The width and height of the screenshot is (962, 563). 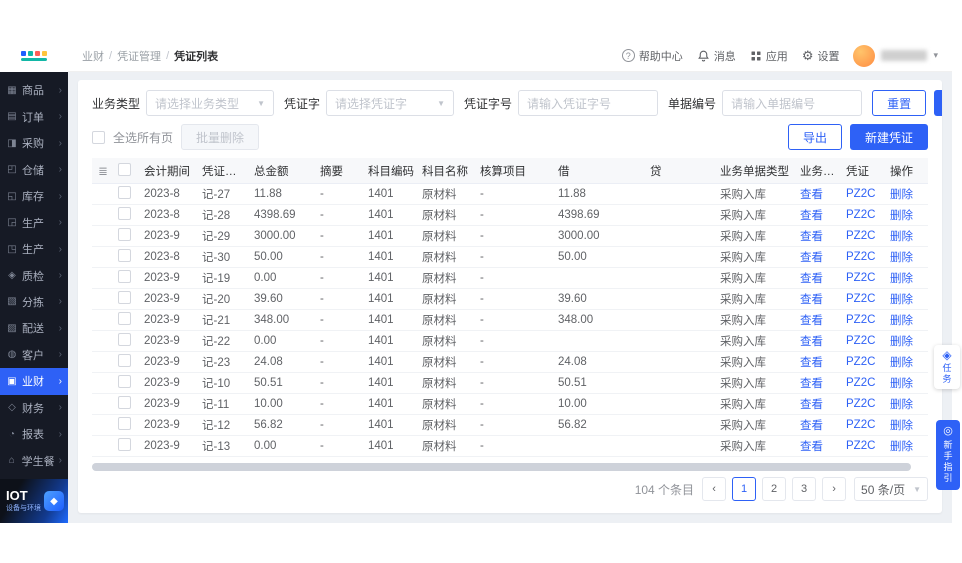 I want to click on sidebar-item-采购: ◨ 采购 ›, so click(x=34, y=143).